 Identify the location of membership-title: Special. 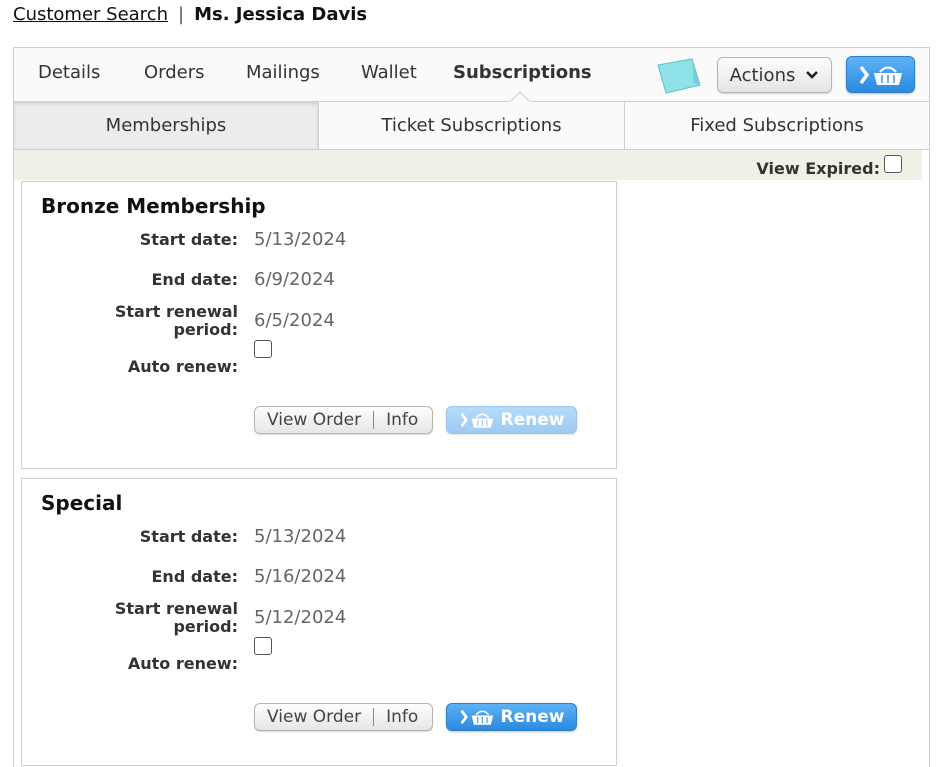
(82, 503).